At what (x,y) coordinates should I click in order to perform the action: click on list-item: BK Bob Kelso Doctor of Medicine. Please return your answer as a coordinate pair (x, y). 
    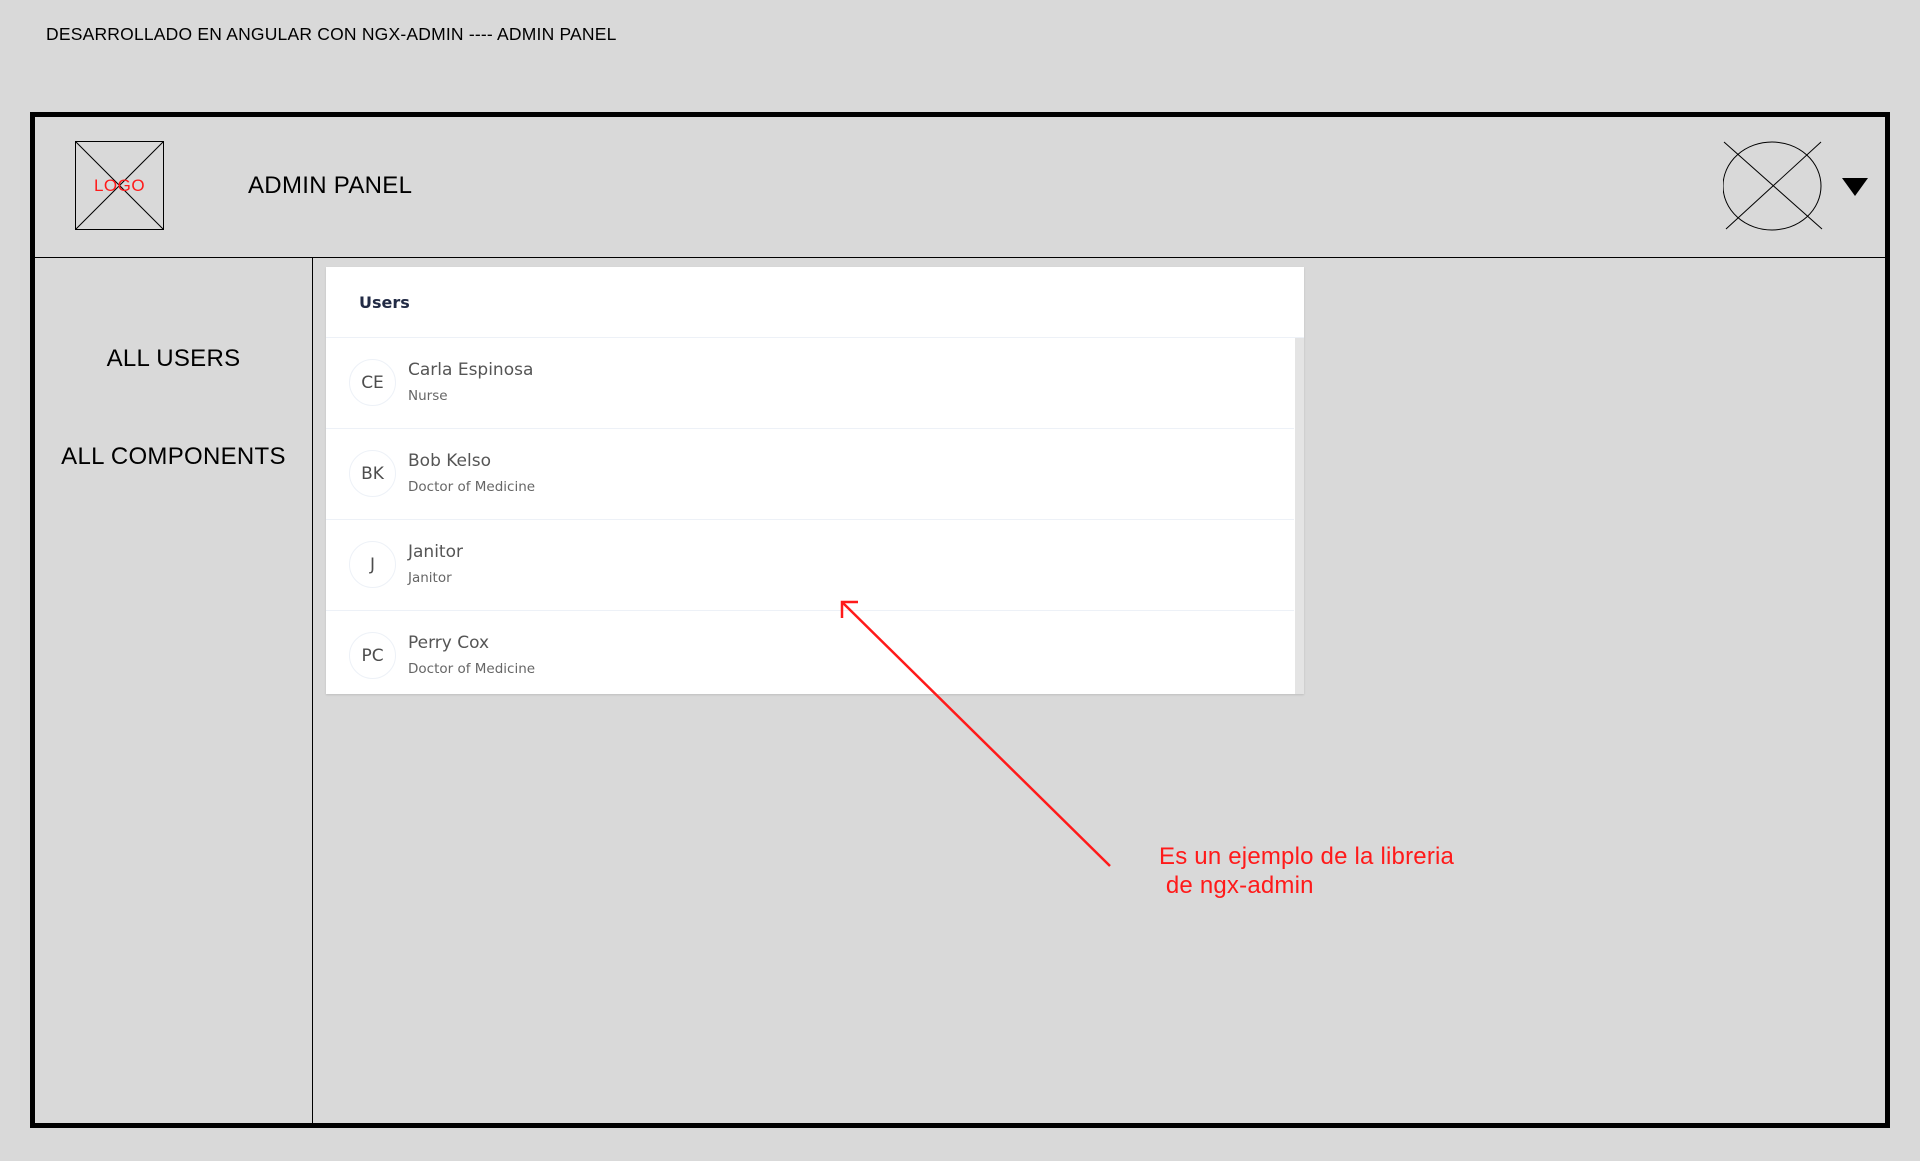
    Looking at the image, I should click on (810, 474).